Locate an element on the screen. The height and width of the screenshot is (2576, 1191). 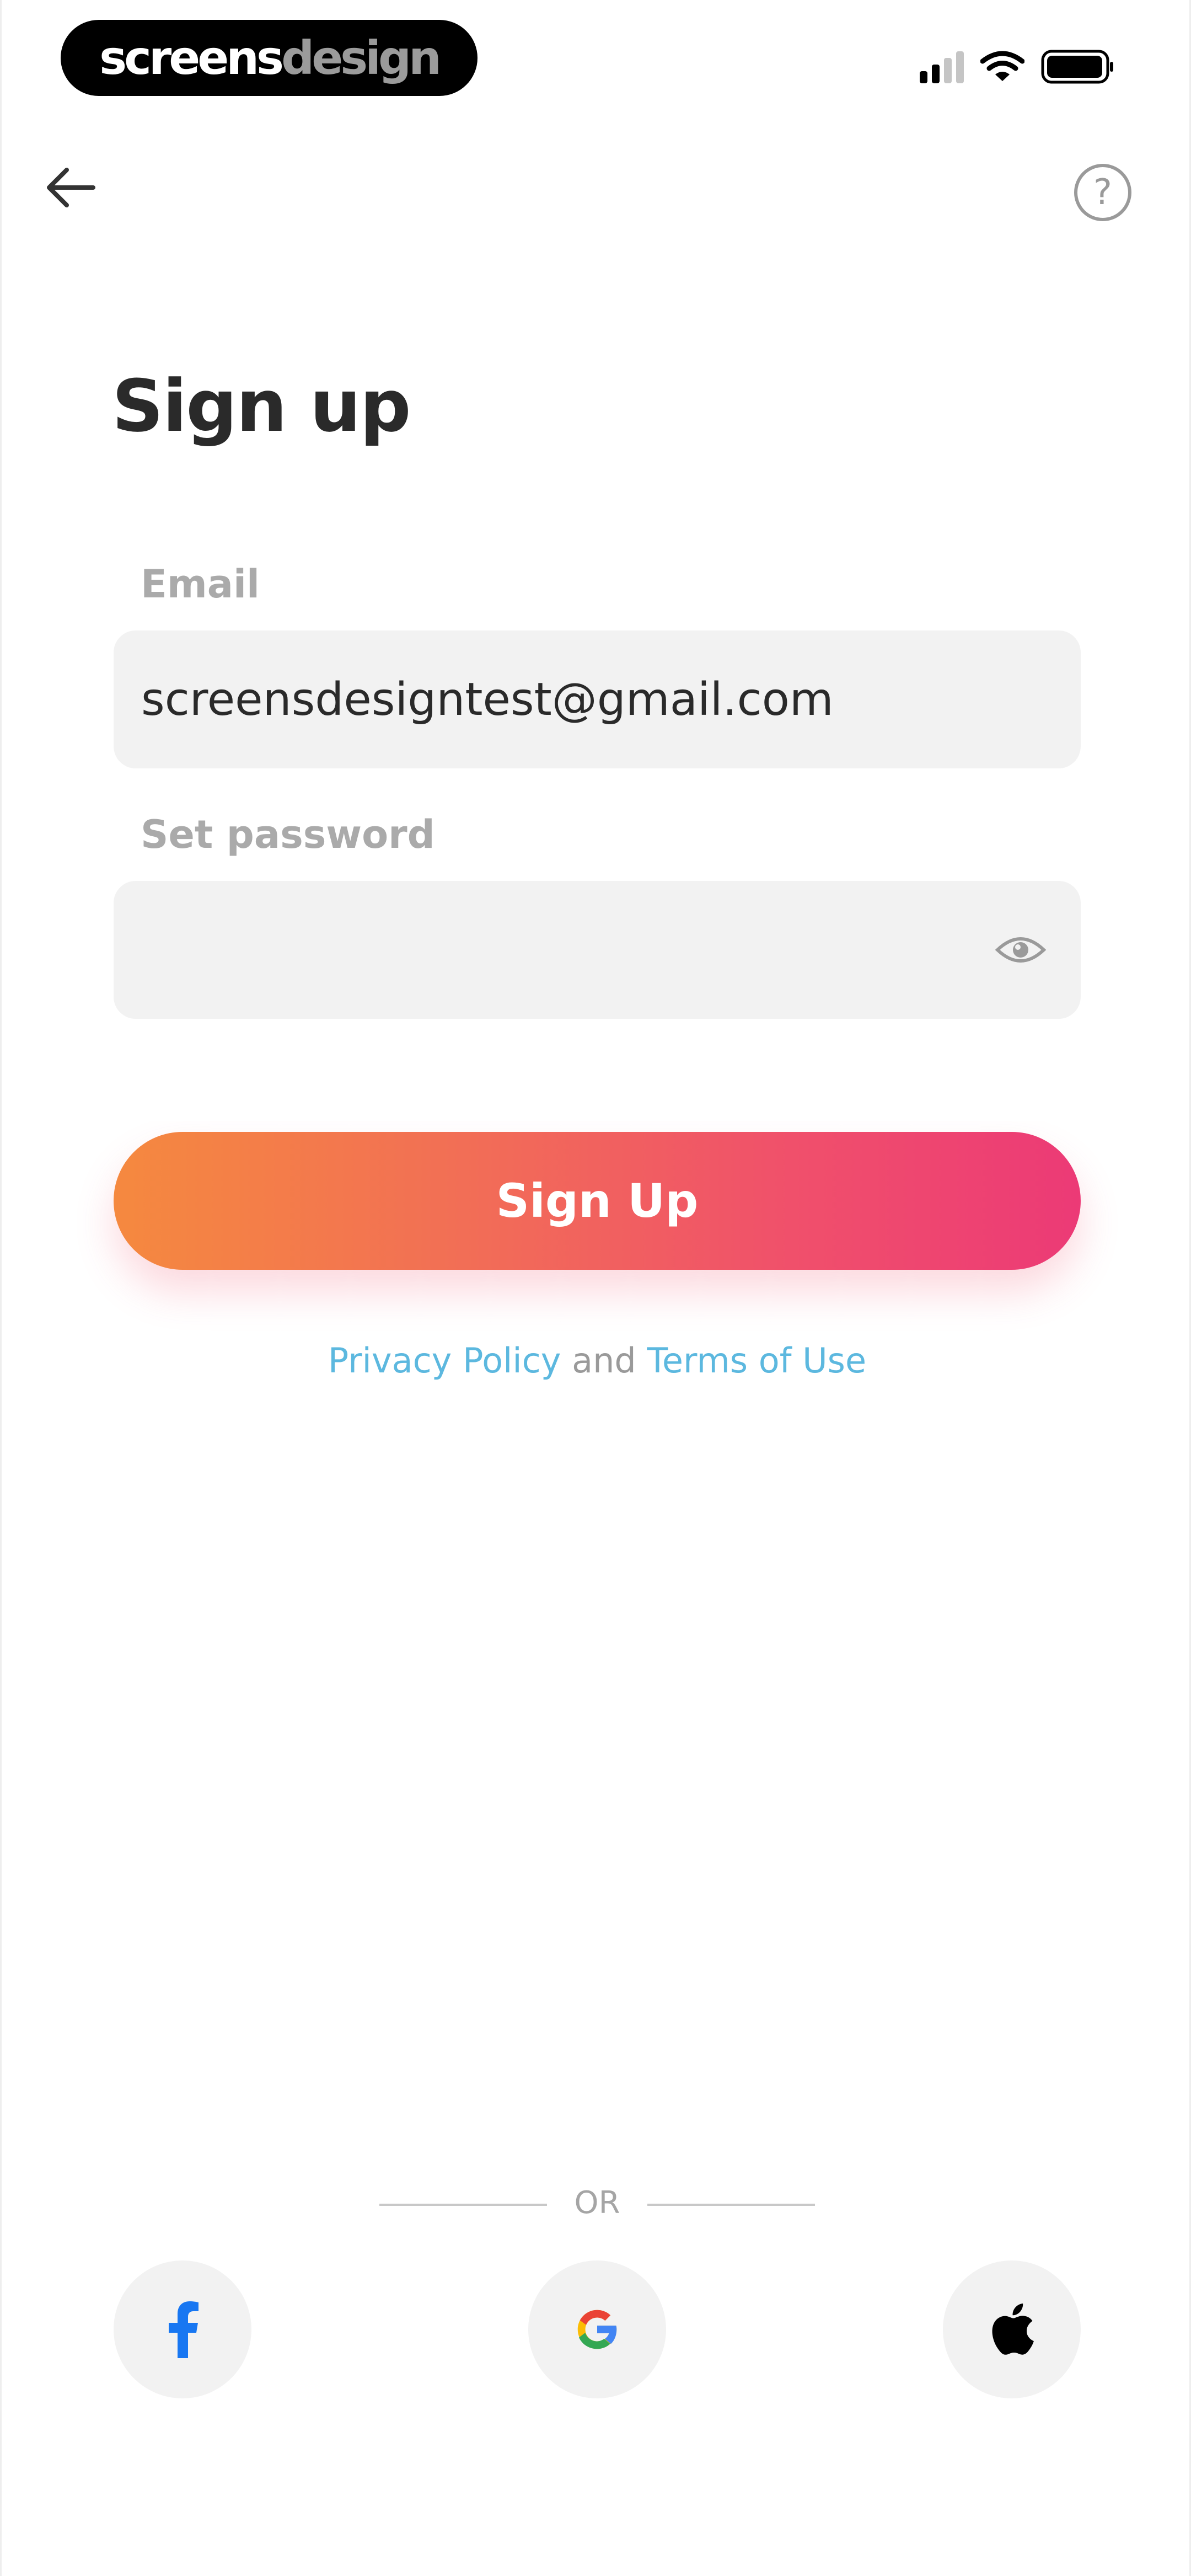
facebook-login-button is located at coordinates (182, 2329).